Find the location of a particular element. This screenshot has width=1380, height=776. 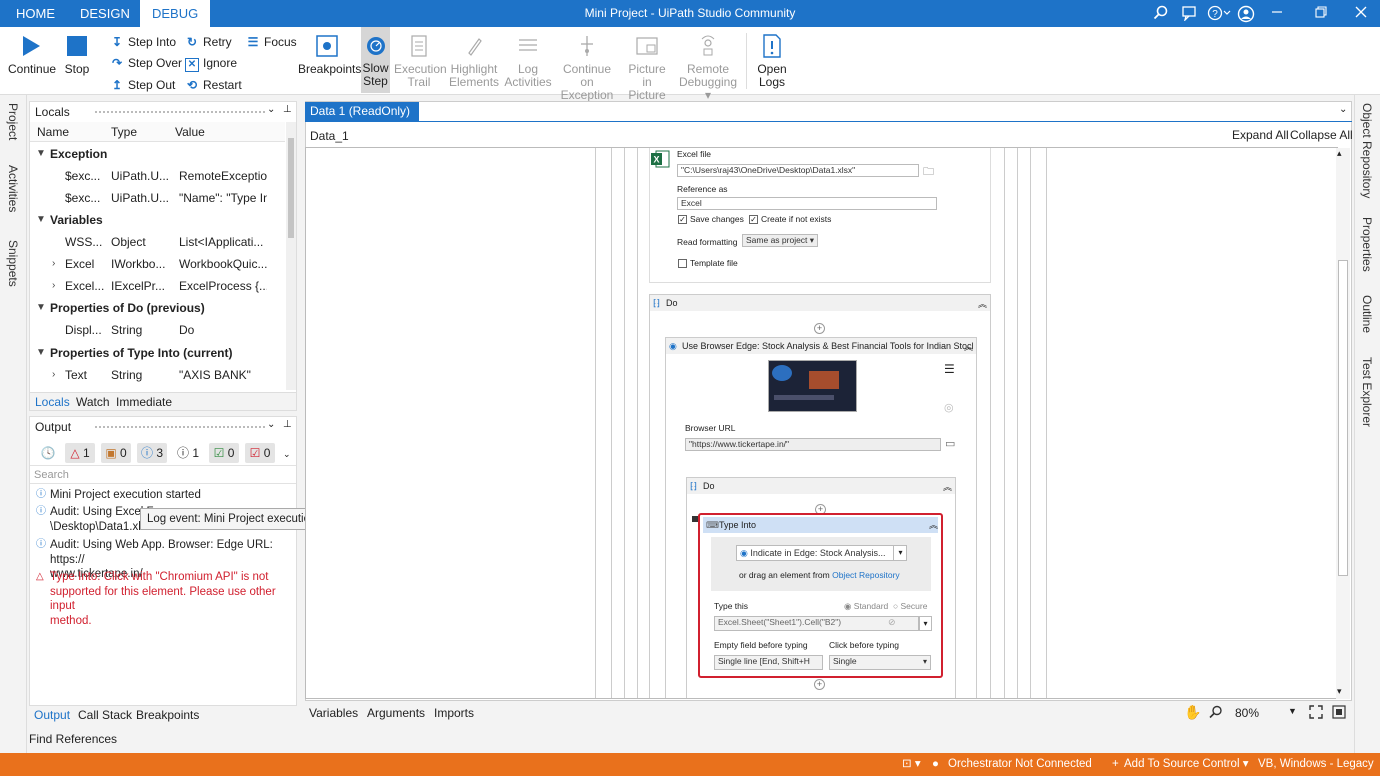

do-outer-header: ⁅⁆ Do is located at coordinates (820, 303).